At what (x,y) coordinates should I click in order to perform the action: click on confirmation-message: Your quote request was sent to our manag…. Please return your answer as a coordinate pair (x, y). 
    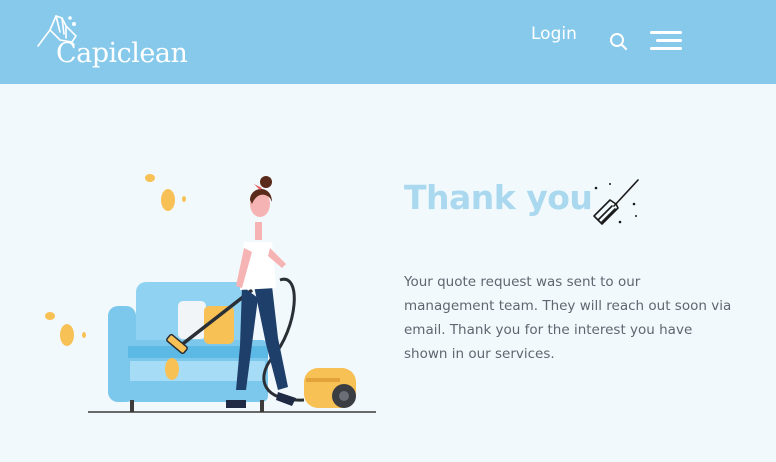
    Looking at the image, I should click on (568, 317).